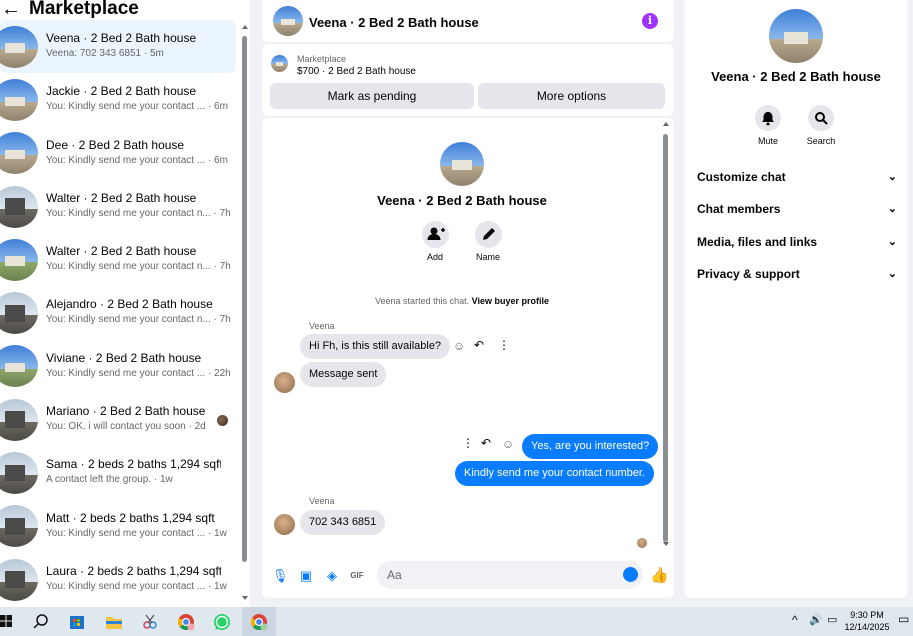 The width and height of the screenshot is (913, 636). What do you see at coordinates (795, 620) in the screenshot?
I see `chevron-up-icon: ^` at bounding box center [795, 620].